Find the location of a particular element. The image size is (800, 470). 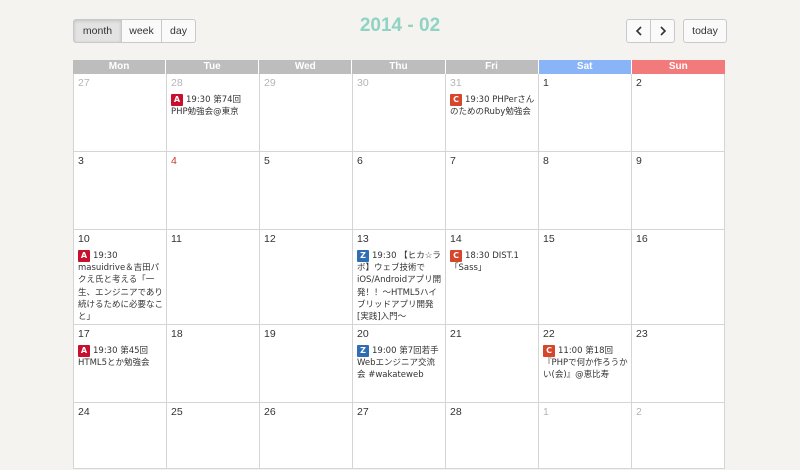

day-number: 14 is located at coordinates (456, 239).